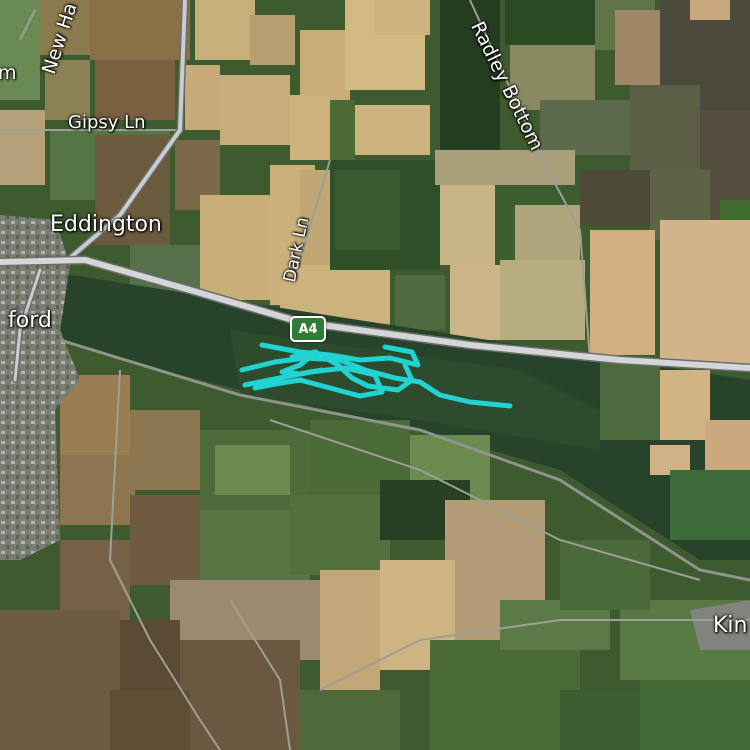 The height and width of the screenshot is (750, 750). I want to click on label-ford: ford, so click(30, 320).